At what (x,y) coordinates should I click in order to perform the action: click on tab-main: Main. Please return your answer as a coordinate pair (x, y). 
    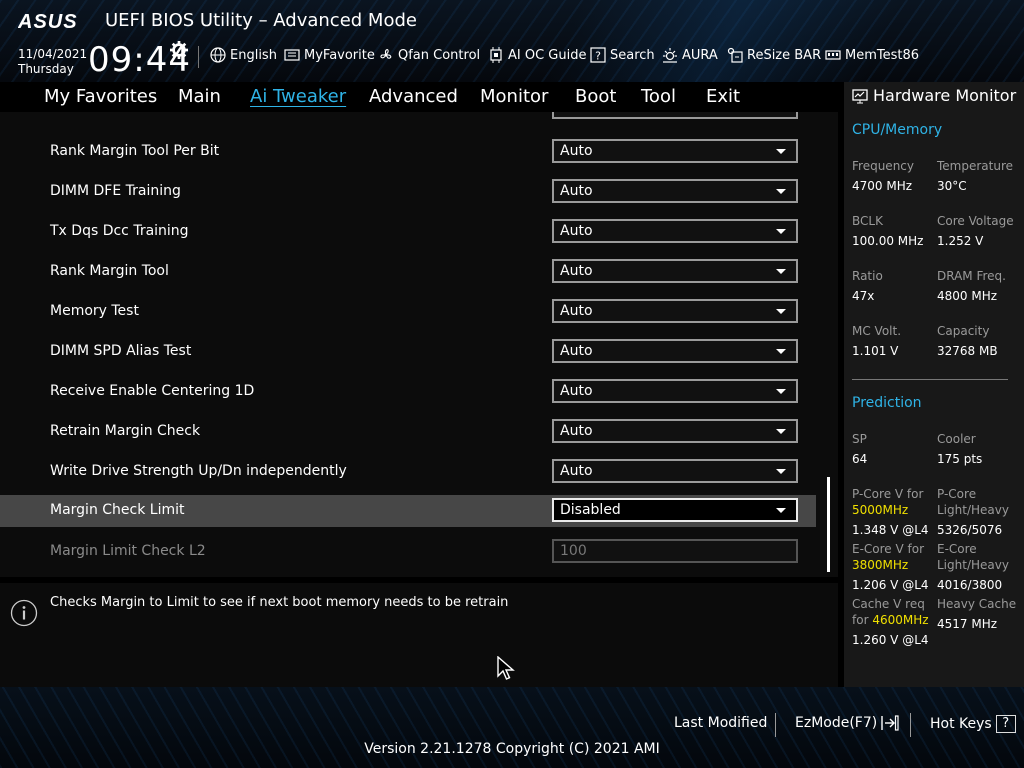
    Looking at the image, I should click on (199, 96).